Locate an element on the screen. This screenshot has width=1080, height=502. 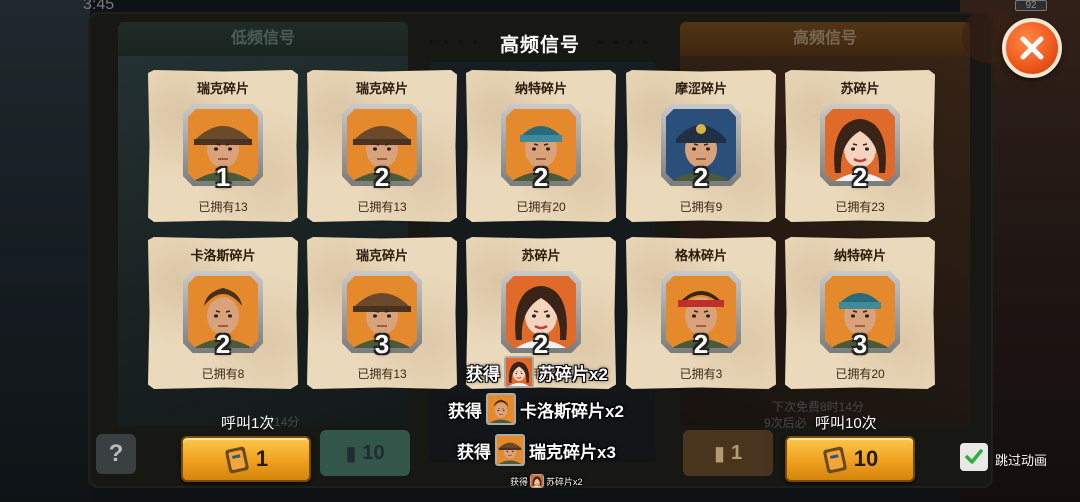
background-call-ten-button: ▮ 10 is located at coordinates (365, 453).